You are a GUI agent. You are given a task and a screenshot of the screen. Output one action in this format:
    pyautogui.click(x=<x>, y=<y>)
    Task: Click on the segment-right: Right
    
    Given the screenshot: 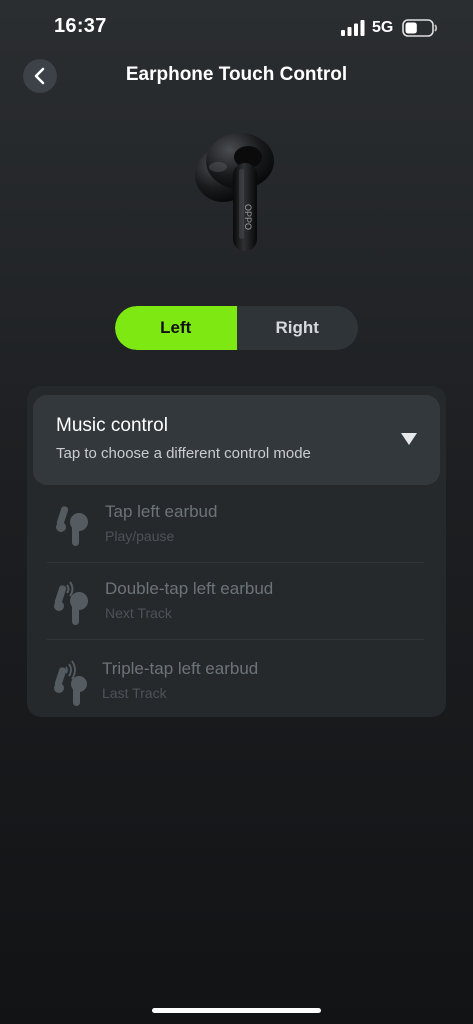 What is the action you would take?
    pyautogui.click(x=298, y=328)
    